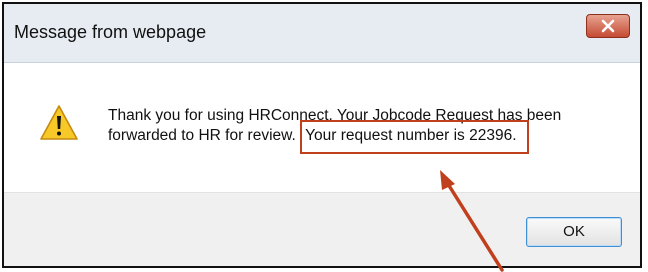 Image resolution: width=648 pixels, height=272 pixels. I want to click on dialog-title: Message from webpage, so click(110, 32).